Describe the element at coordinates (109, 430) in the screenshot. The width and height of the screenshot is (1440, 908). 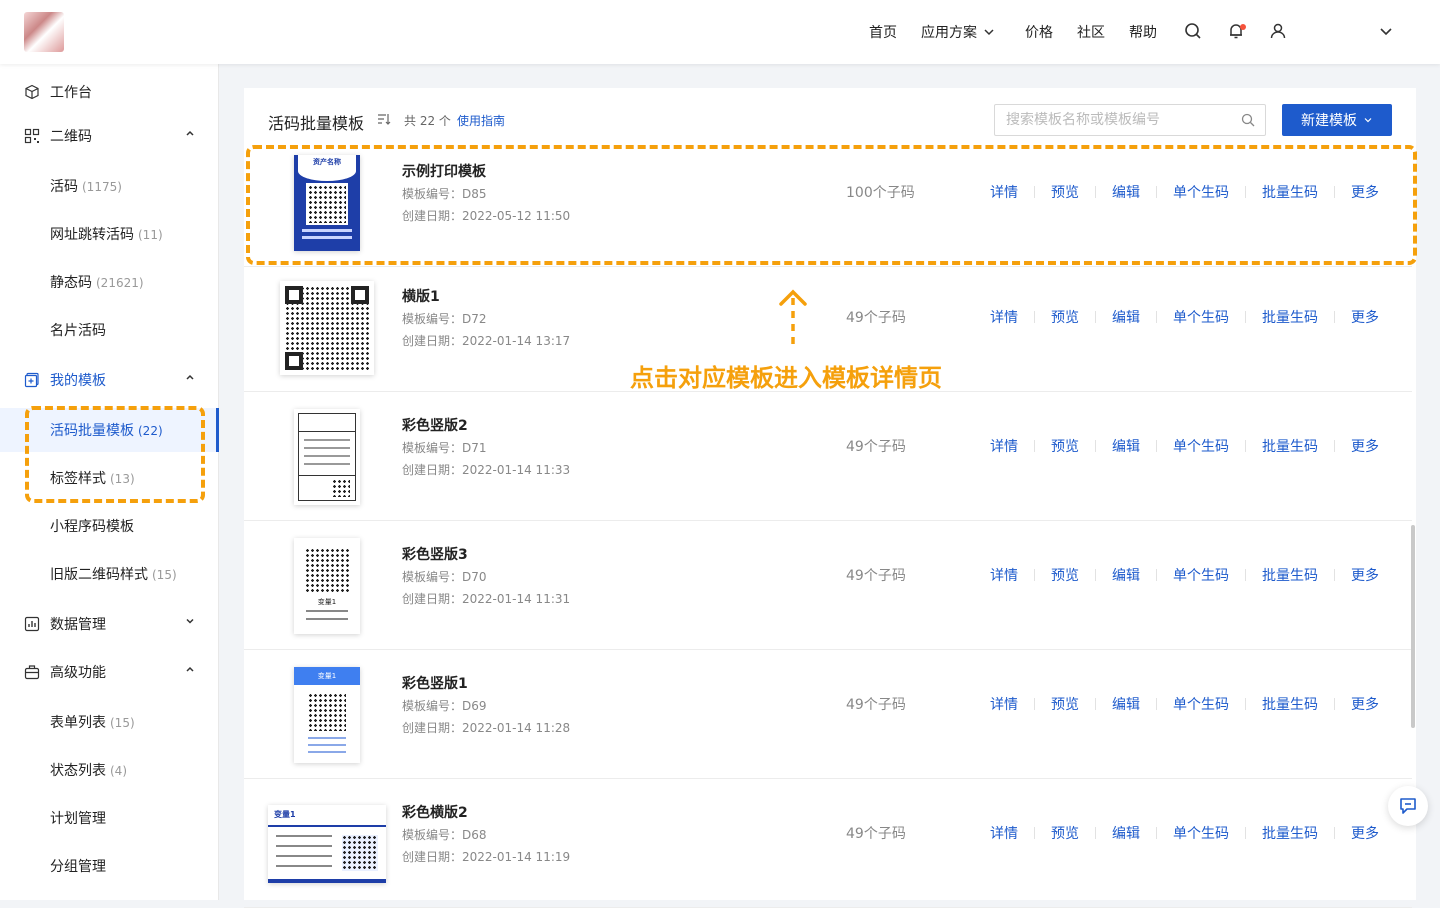
I see `sidebar-item-batch-templates: 活码批量模板 (22)` at that location.